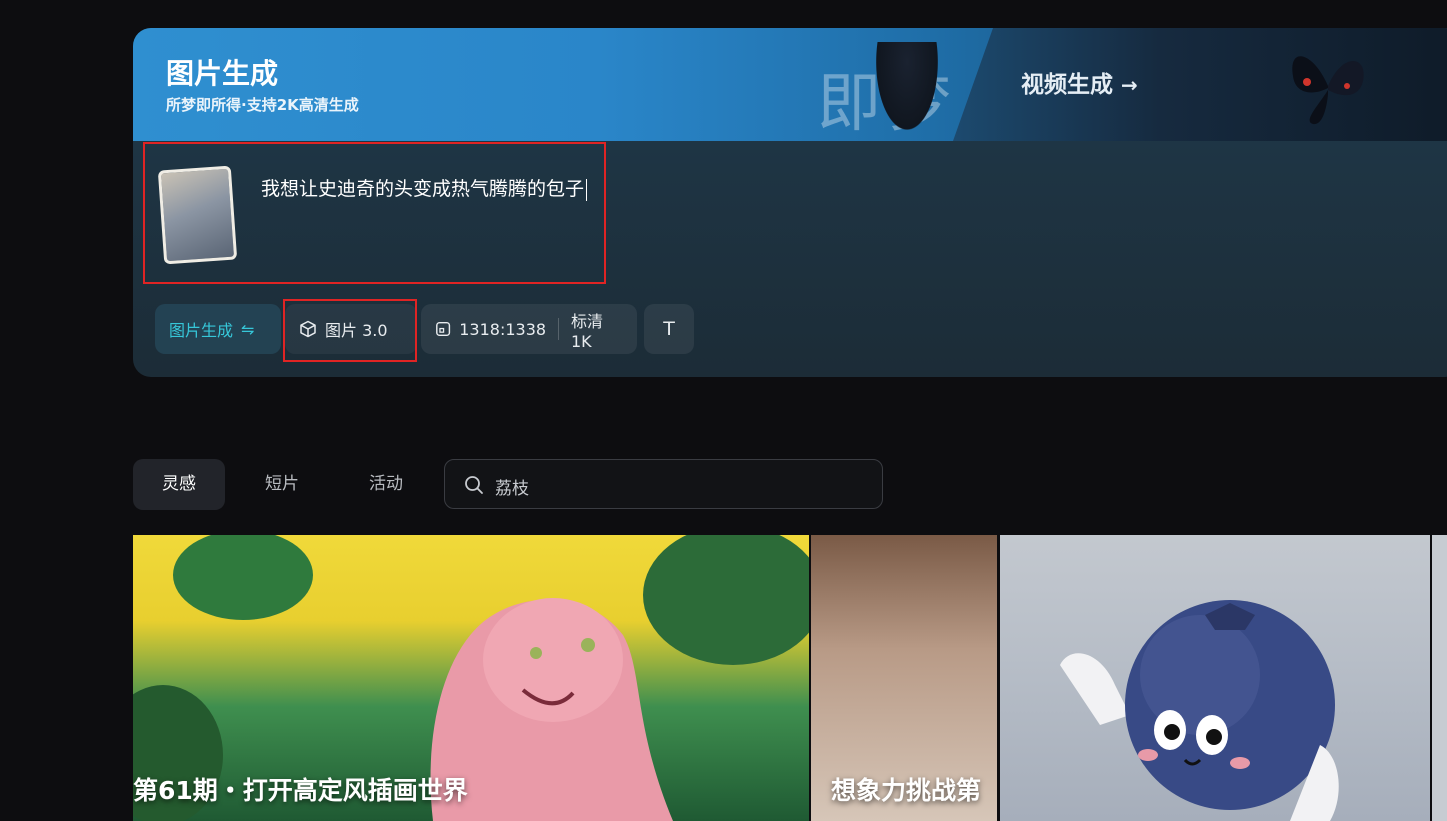 This screenshot has width=1447, height=821. I want to click on aspect-ratio-icon, so click(443, 329).